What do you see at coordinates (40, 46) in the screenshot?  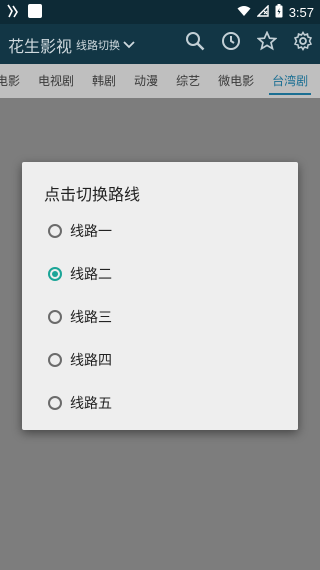 I see `app-title: 花生影视` at bounding box center [40, 46].